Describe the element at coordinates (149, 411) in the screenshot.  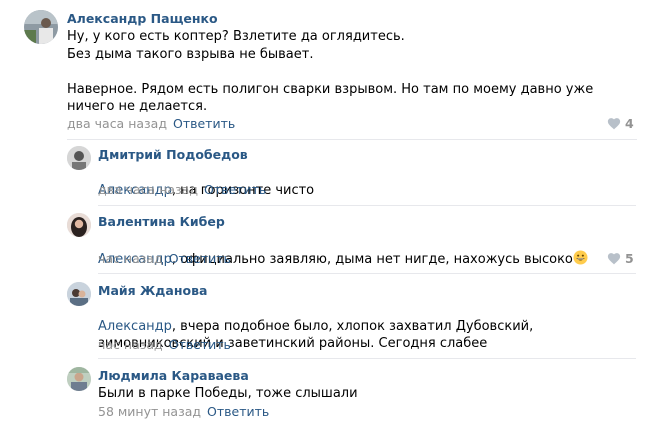
I see `comment-time: 58 минут назад` at that location.